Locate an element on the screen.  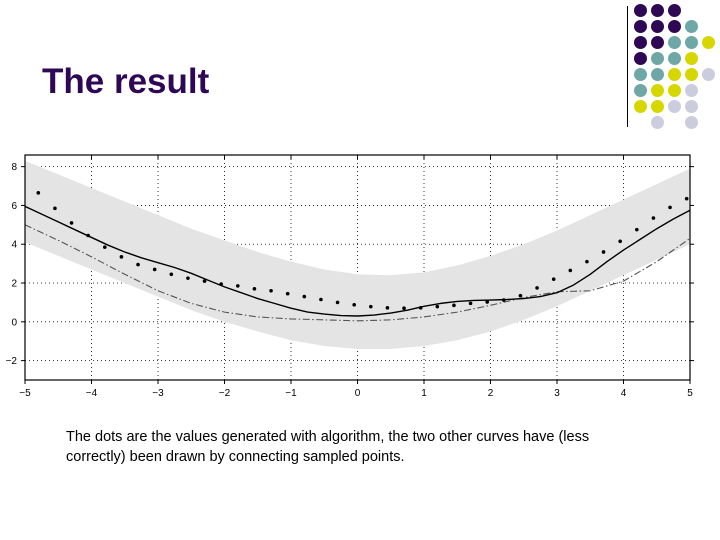
header-divider-line is located at coordinates (627, 66).